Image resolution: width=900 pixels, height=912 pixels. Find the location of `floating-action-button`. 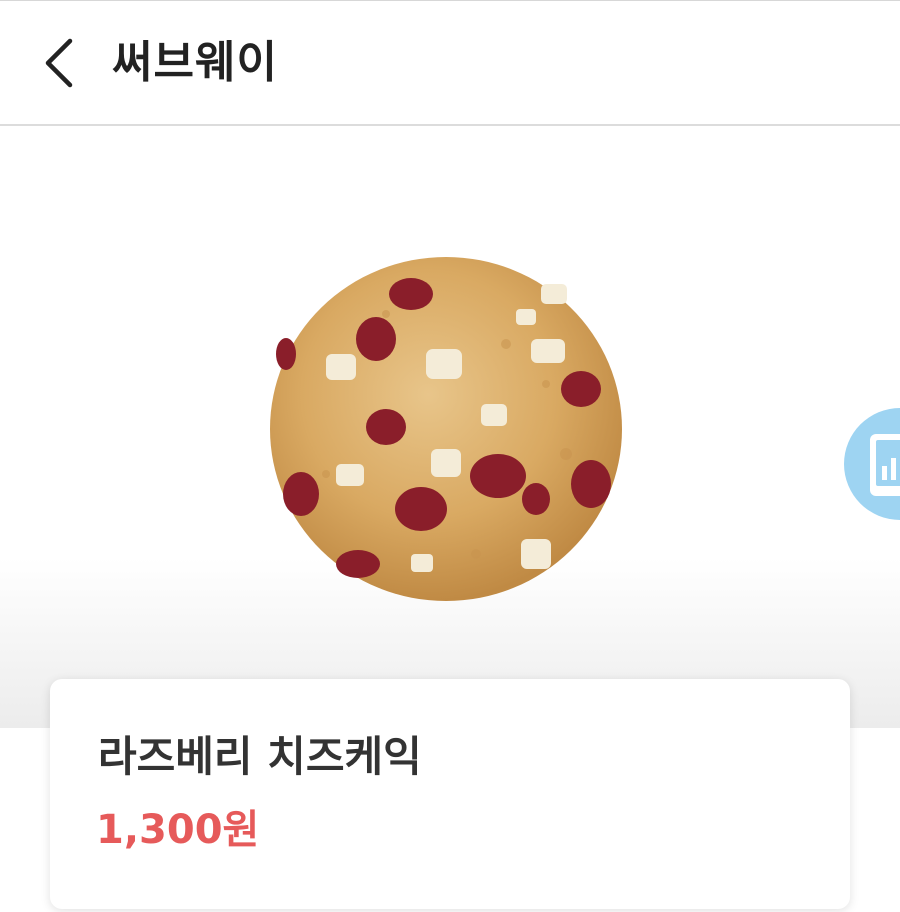

floating-action-button is located at coordinates (872, 464).